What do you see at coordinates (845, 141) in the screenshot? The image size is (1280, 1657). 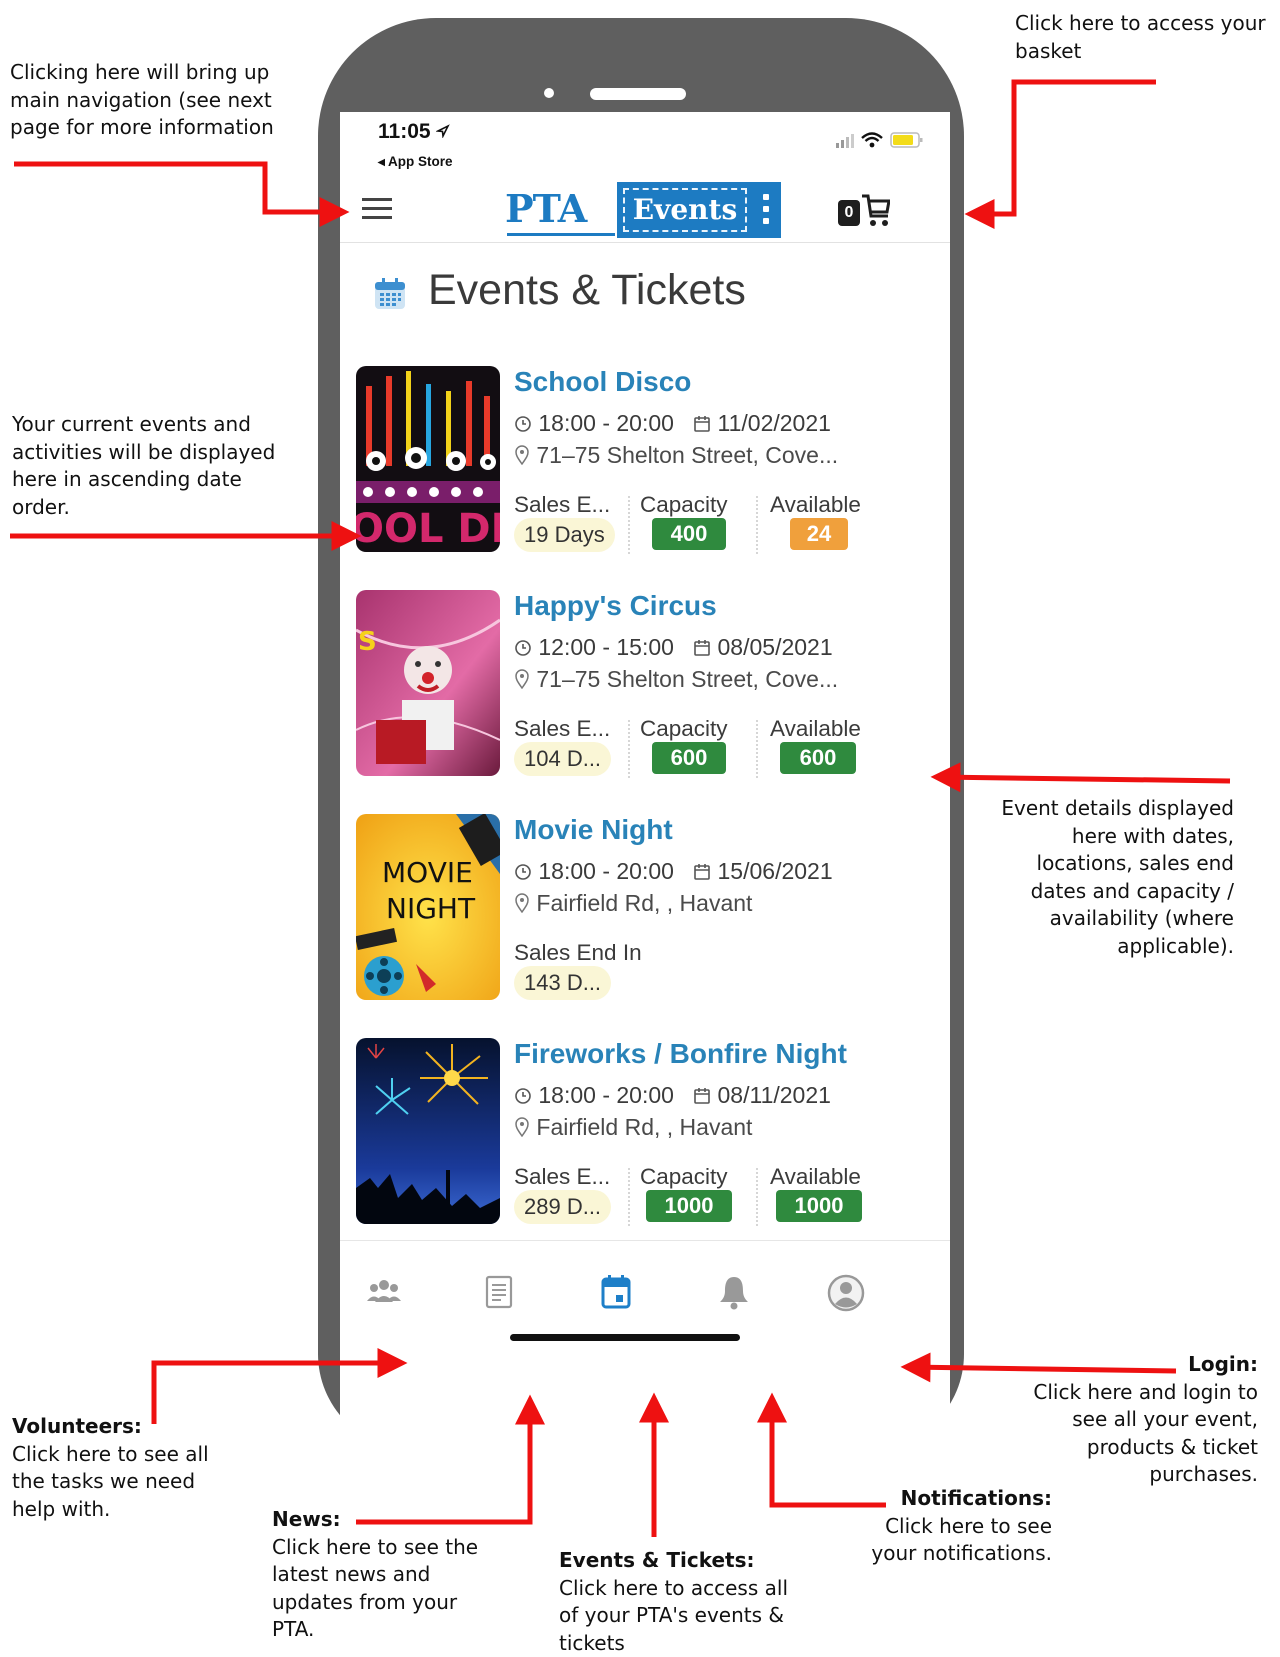 I see `signal-icon` at bounding box center [845, 141].